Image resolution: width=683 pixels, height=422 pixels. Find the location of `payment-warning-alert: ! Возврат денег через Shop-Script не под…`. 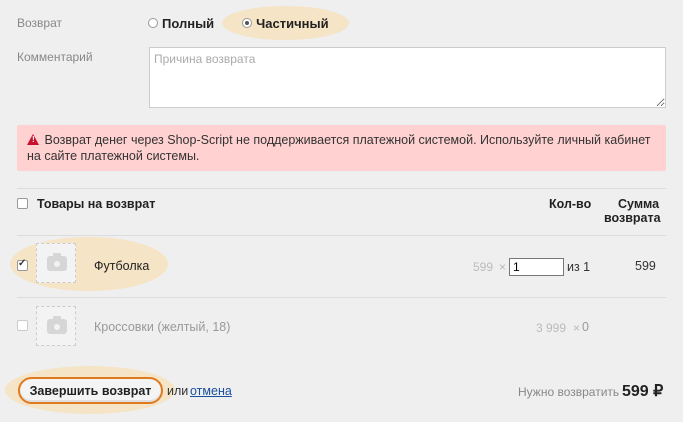

payment-warning-alert: ! Возврат денег через Shop-Script не под… is located at coordinates (341, 148).